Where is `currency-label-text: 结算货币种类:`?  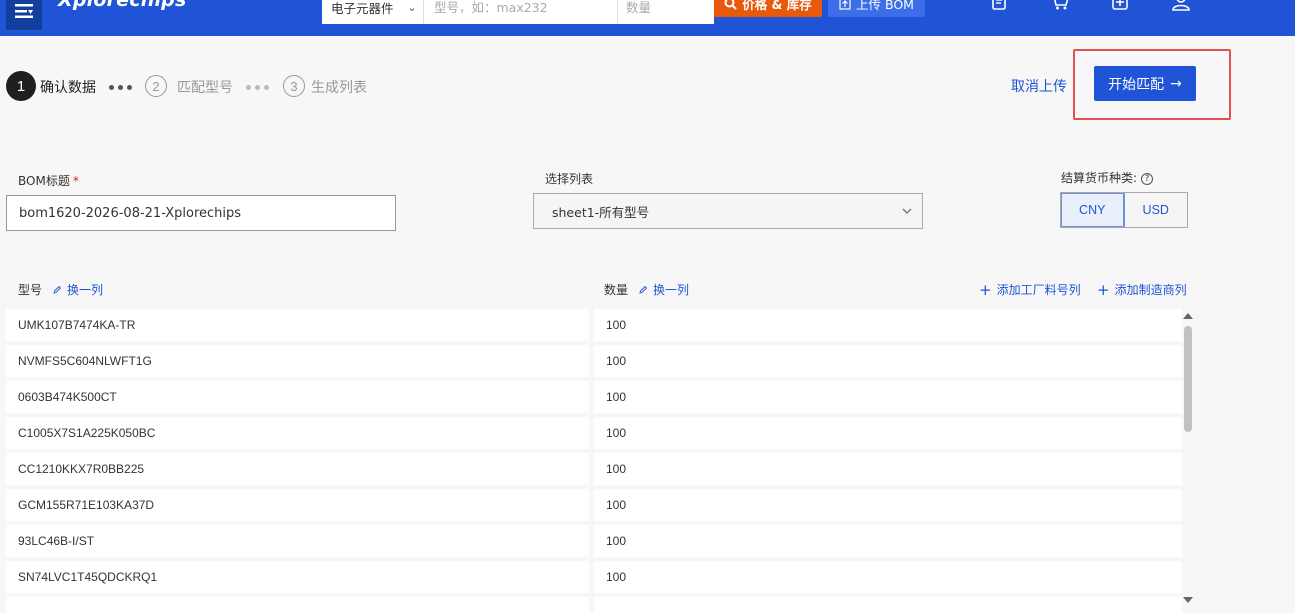
currency-label-text: 结算货币种类: is located at coordinates (1099, 178).